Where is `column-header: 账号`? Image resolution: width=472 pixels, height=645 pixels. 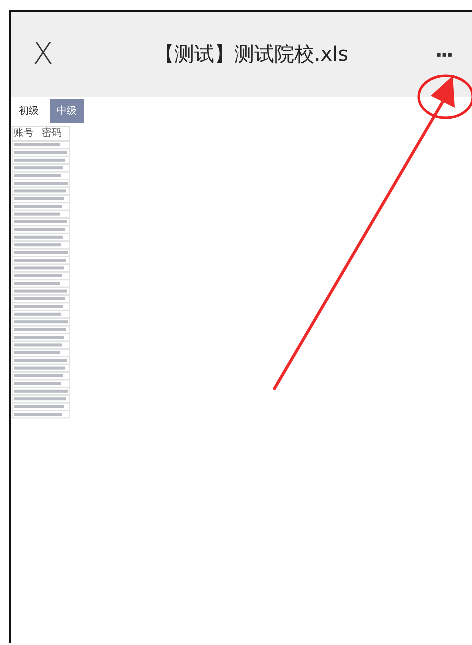
column-header: 账号 is located at coordinates (24, 133).